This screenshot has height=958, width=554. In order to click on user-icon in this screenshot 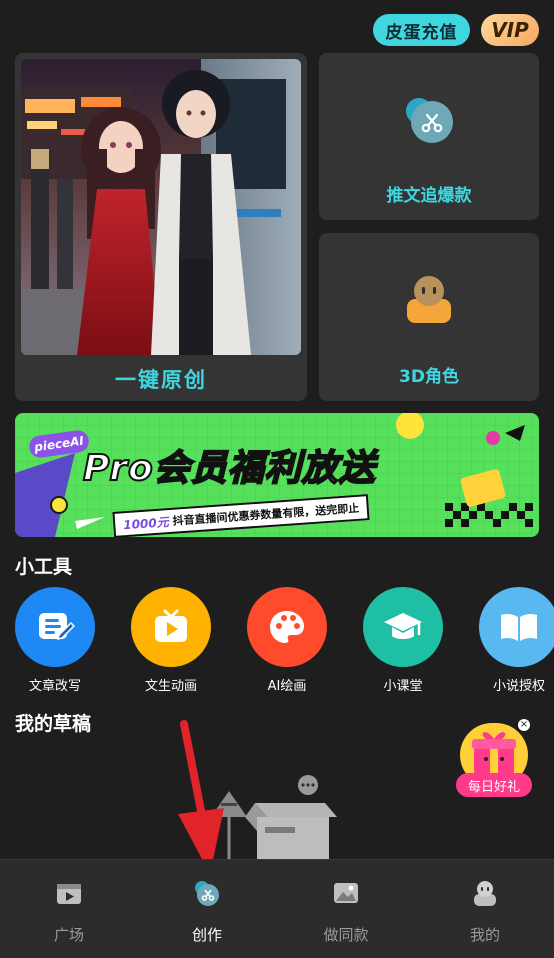, I will do `click(485, 893)`.